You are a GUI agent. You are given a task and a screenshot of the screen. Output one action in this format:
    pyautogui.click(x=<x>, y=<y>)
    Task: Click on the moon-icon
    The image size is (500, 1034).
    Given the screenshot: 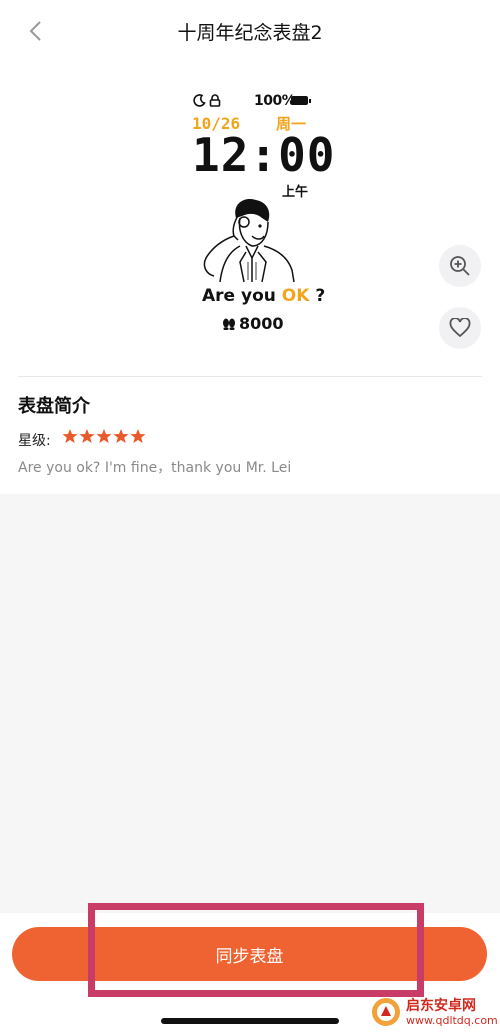 What is the action you would take?
    pyautogui.click(x=199, y=100)
    